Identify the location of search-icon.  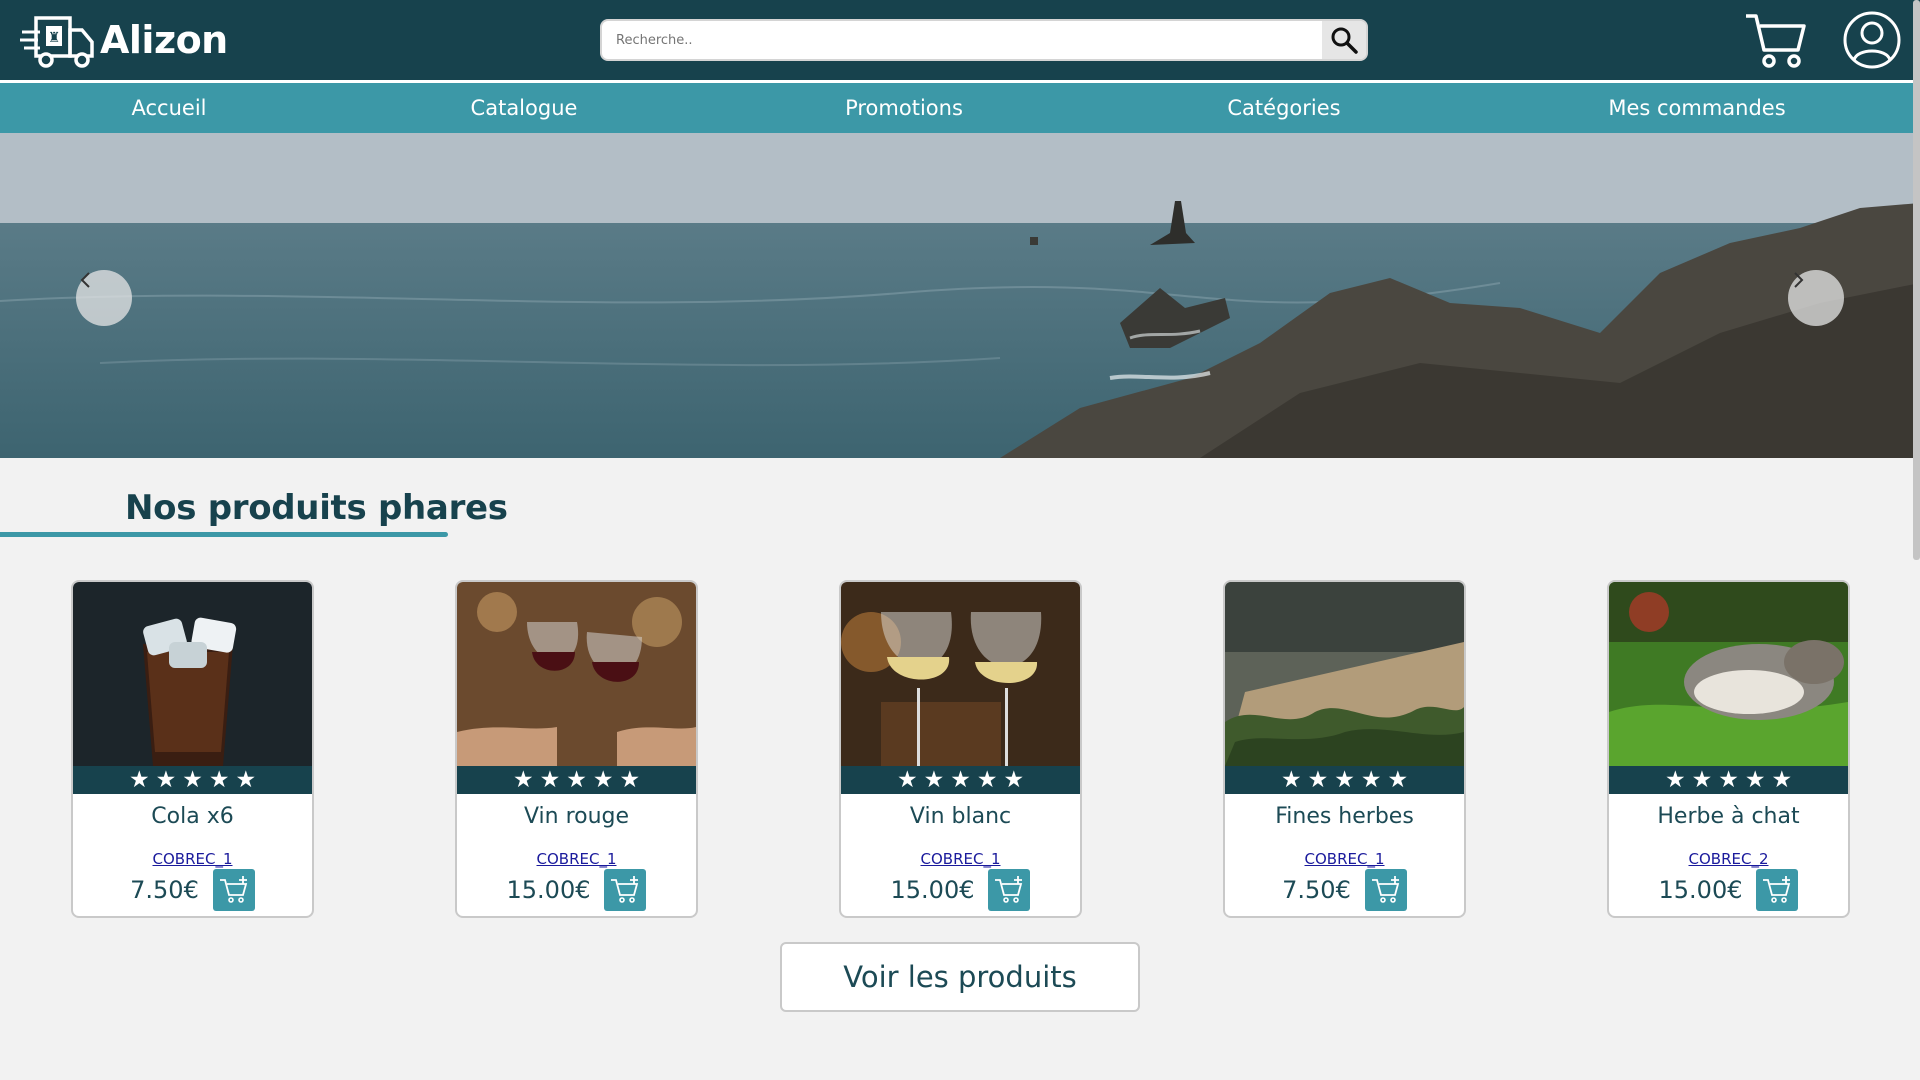
(1344, 40).